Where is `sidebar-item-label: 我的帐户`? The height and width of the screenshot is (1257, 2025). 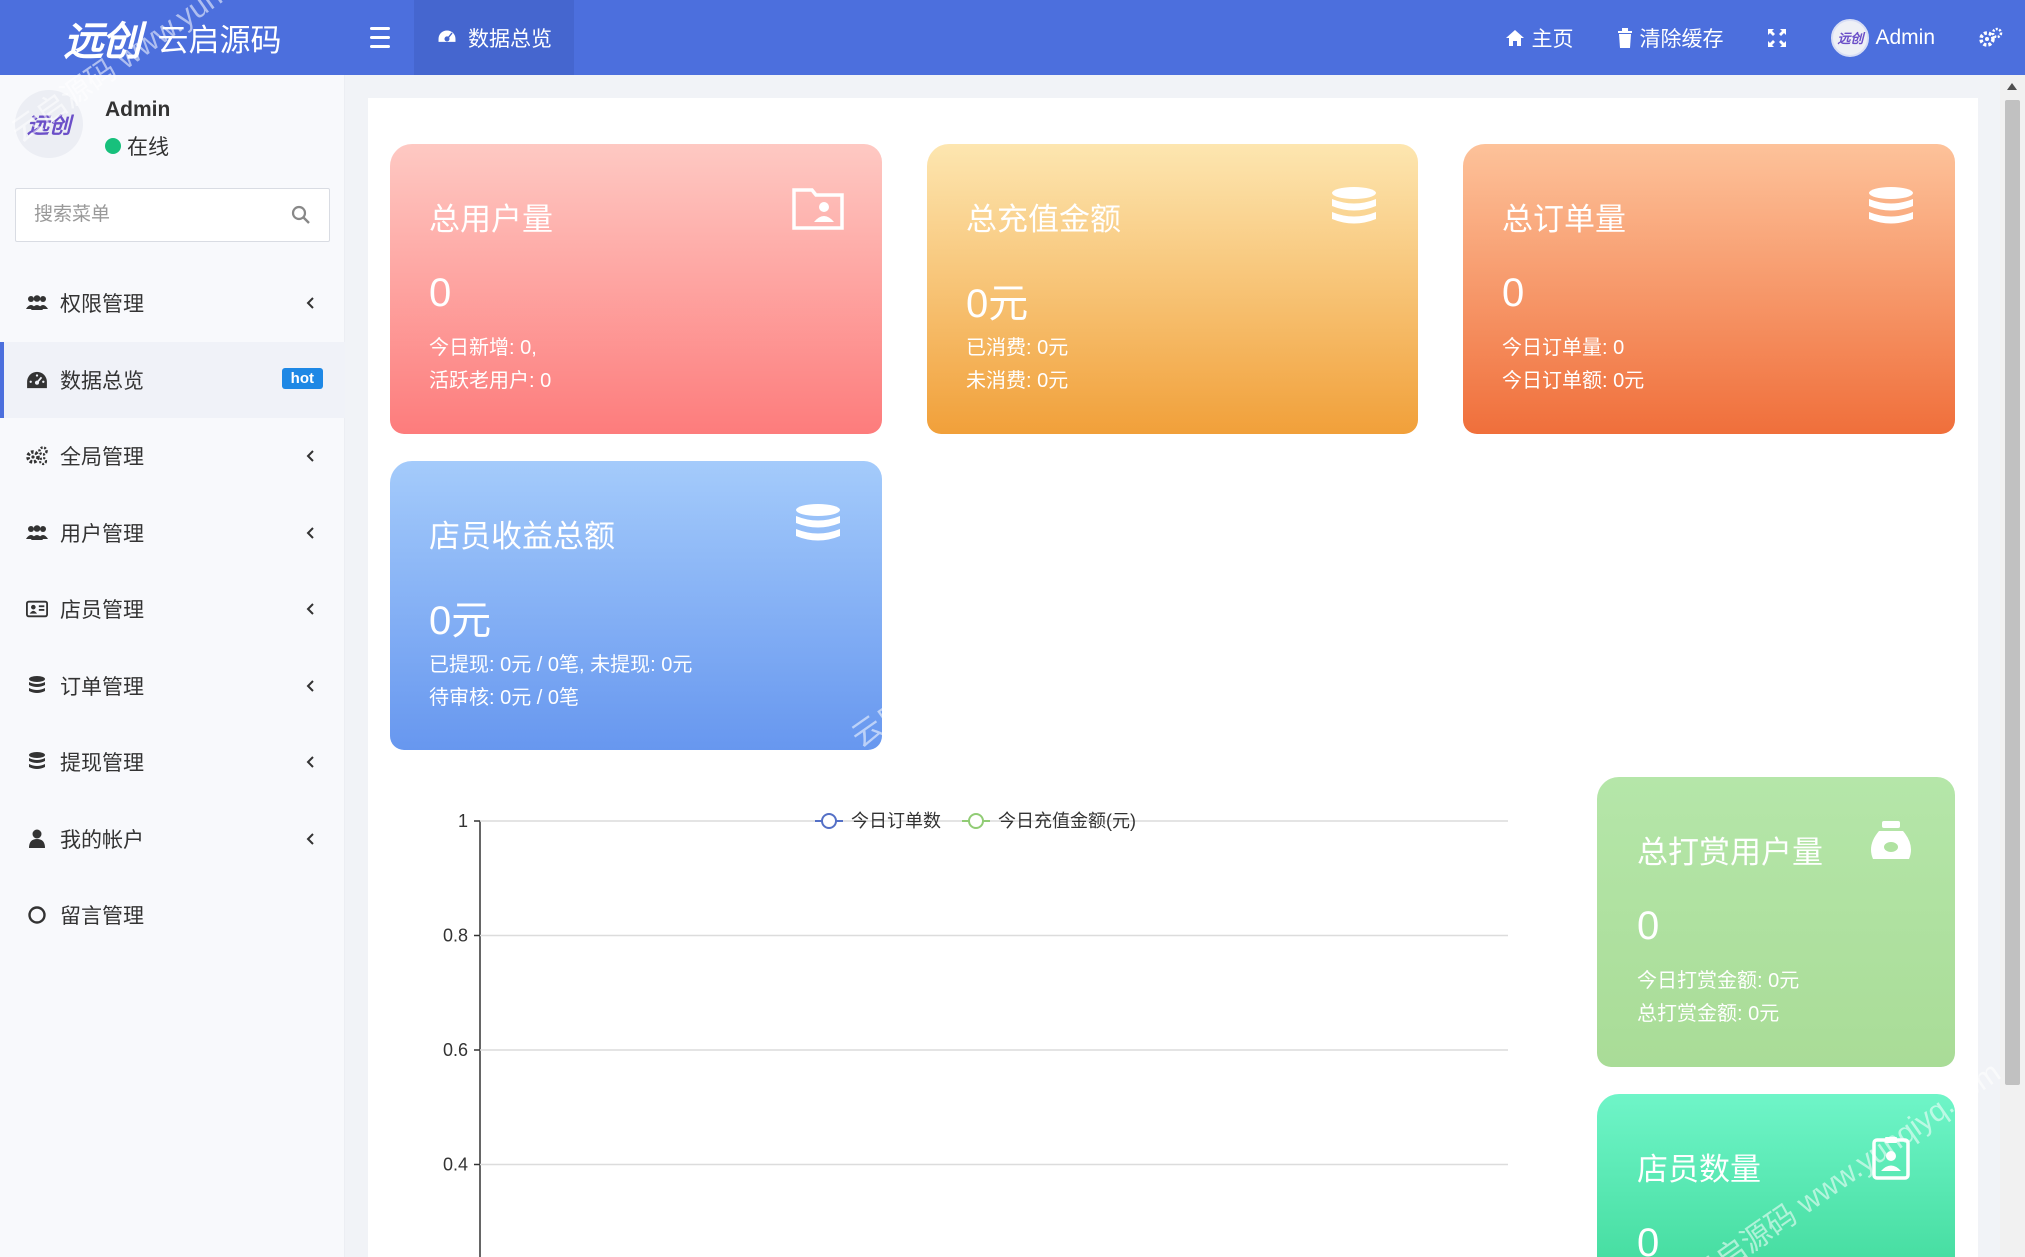 sidebar-item-label: 我的帐户 is located at coordinates (102, 840).